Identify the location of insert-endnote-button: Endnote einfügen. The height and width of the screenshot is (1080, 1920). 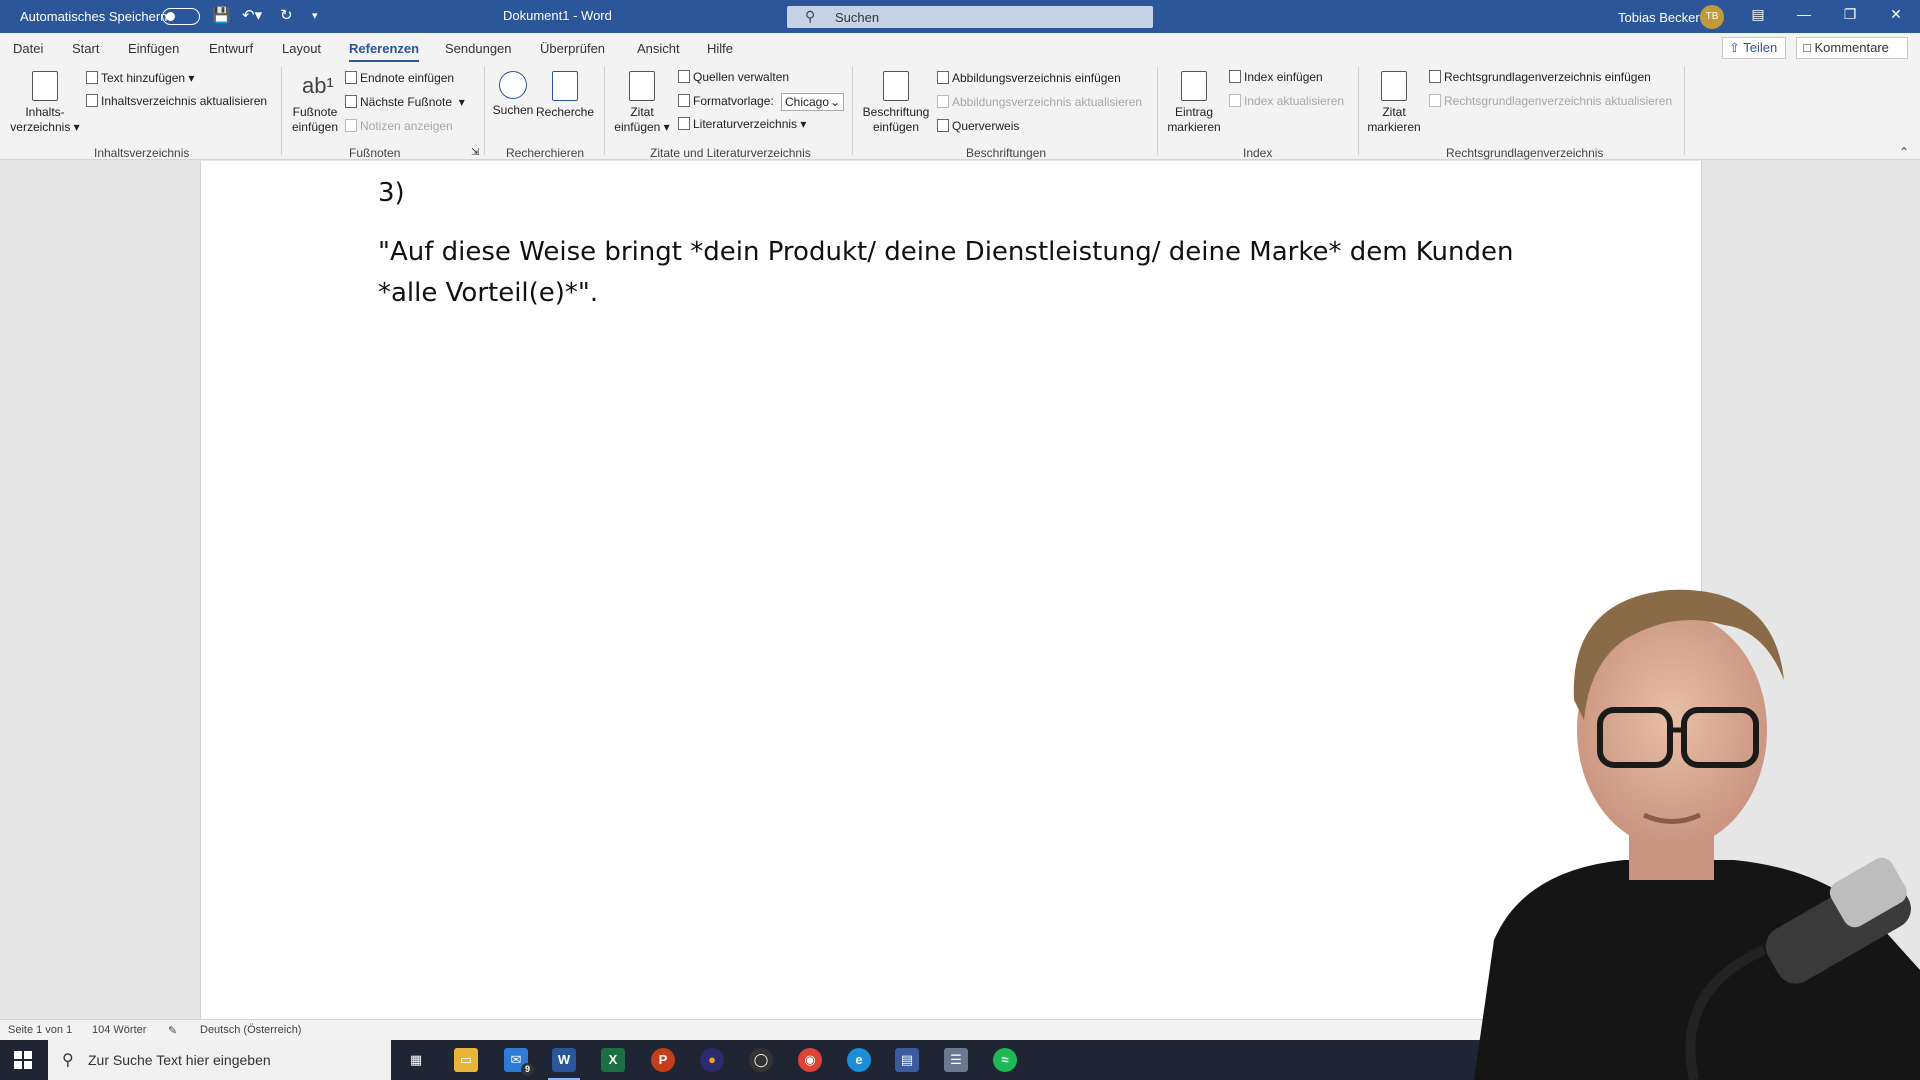
(399, 78).